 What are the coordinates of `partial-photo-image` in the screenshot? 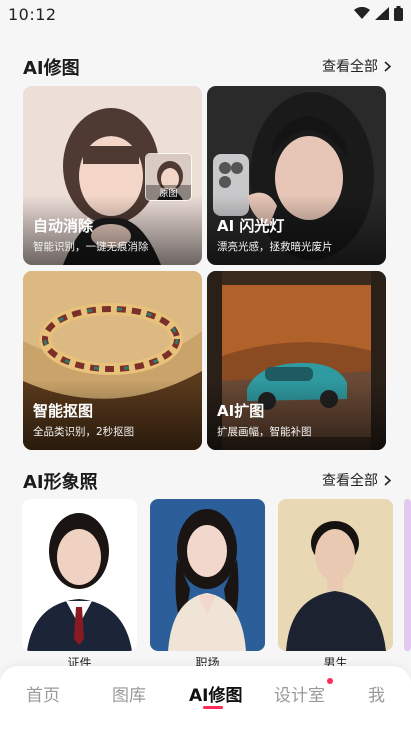 It's located at (407, 575).